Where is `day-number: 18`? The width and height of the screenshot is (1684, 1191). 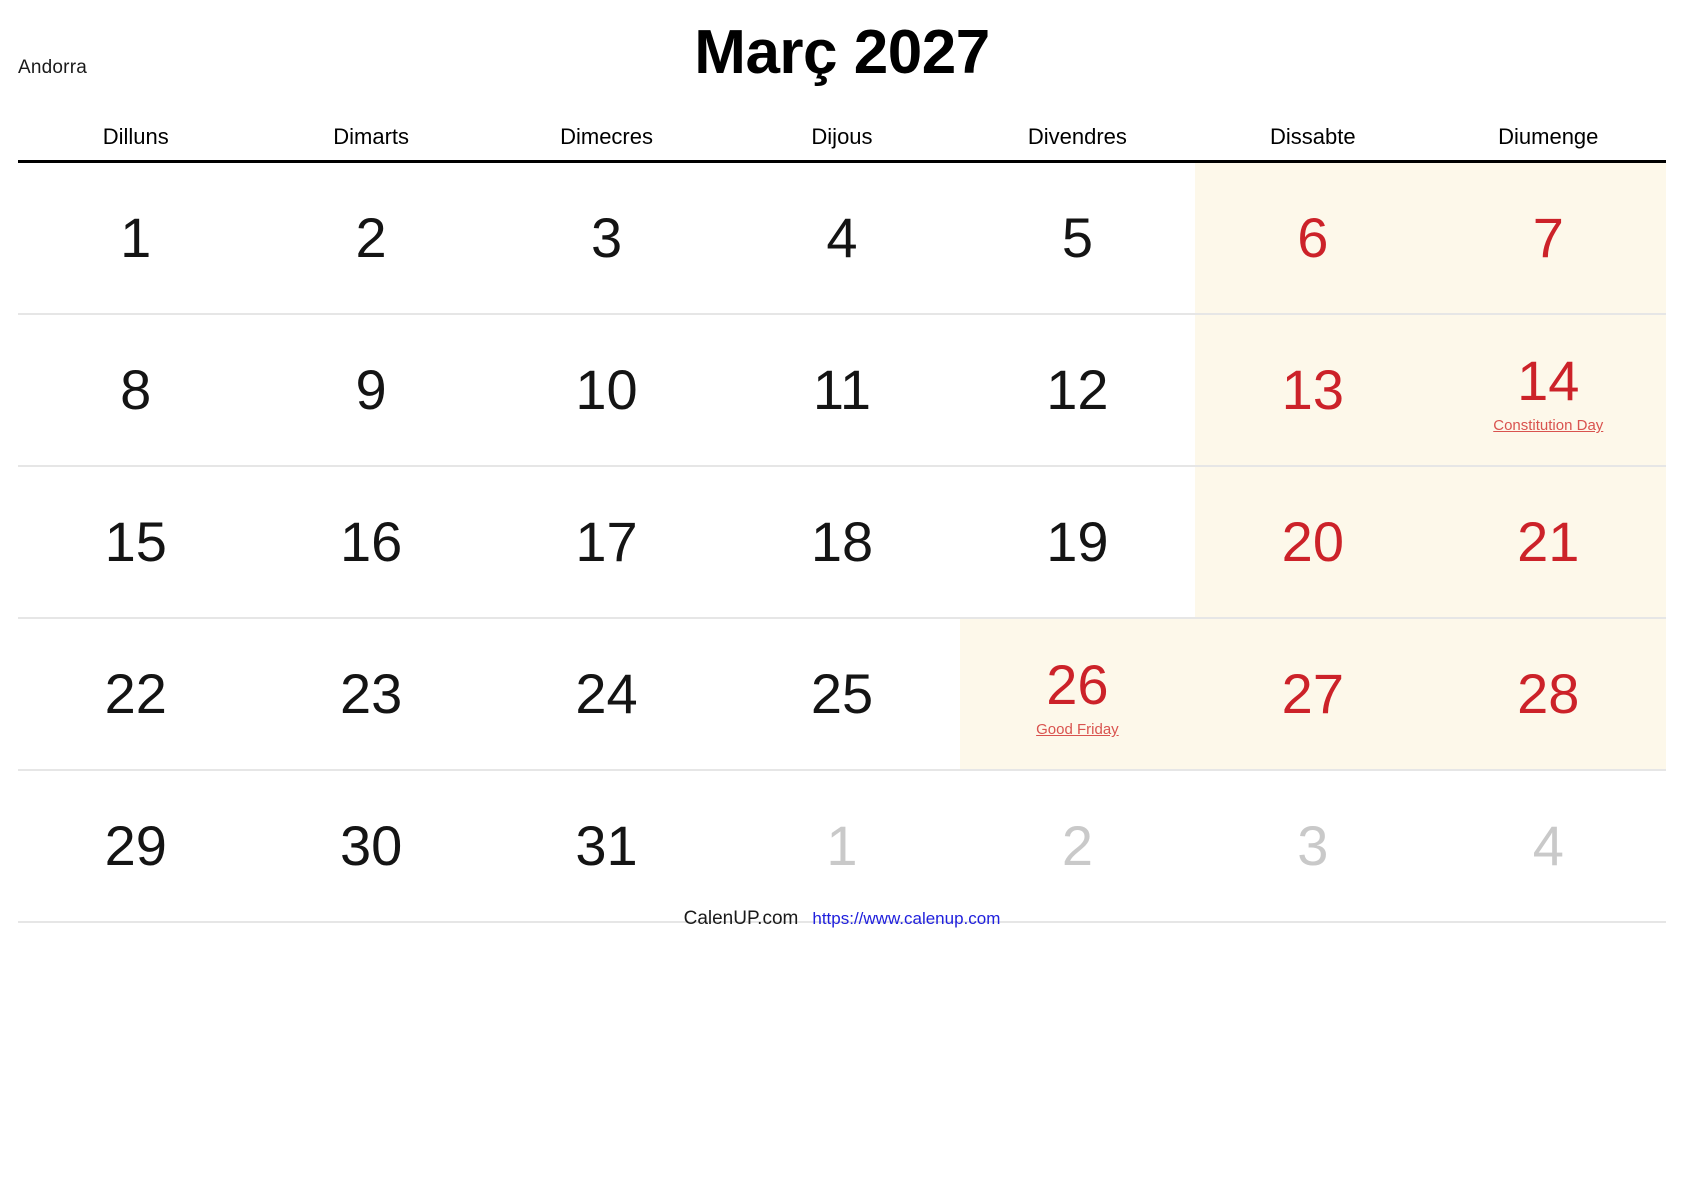 day-number: 18 is located at coordinates (842, 541).